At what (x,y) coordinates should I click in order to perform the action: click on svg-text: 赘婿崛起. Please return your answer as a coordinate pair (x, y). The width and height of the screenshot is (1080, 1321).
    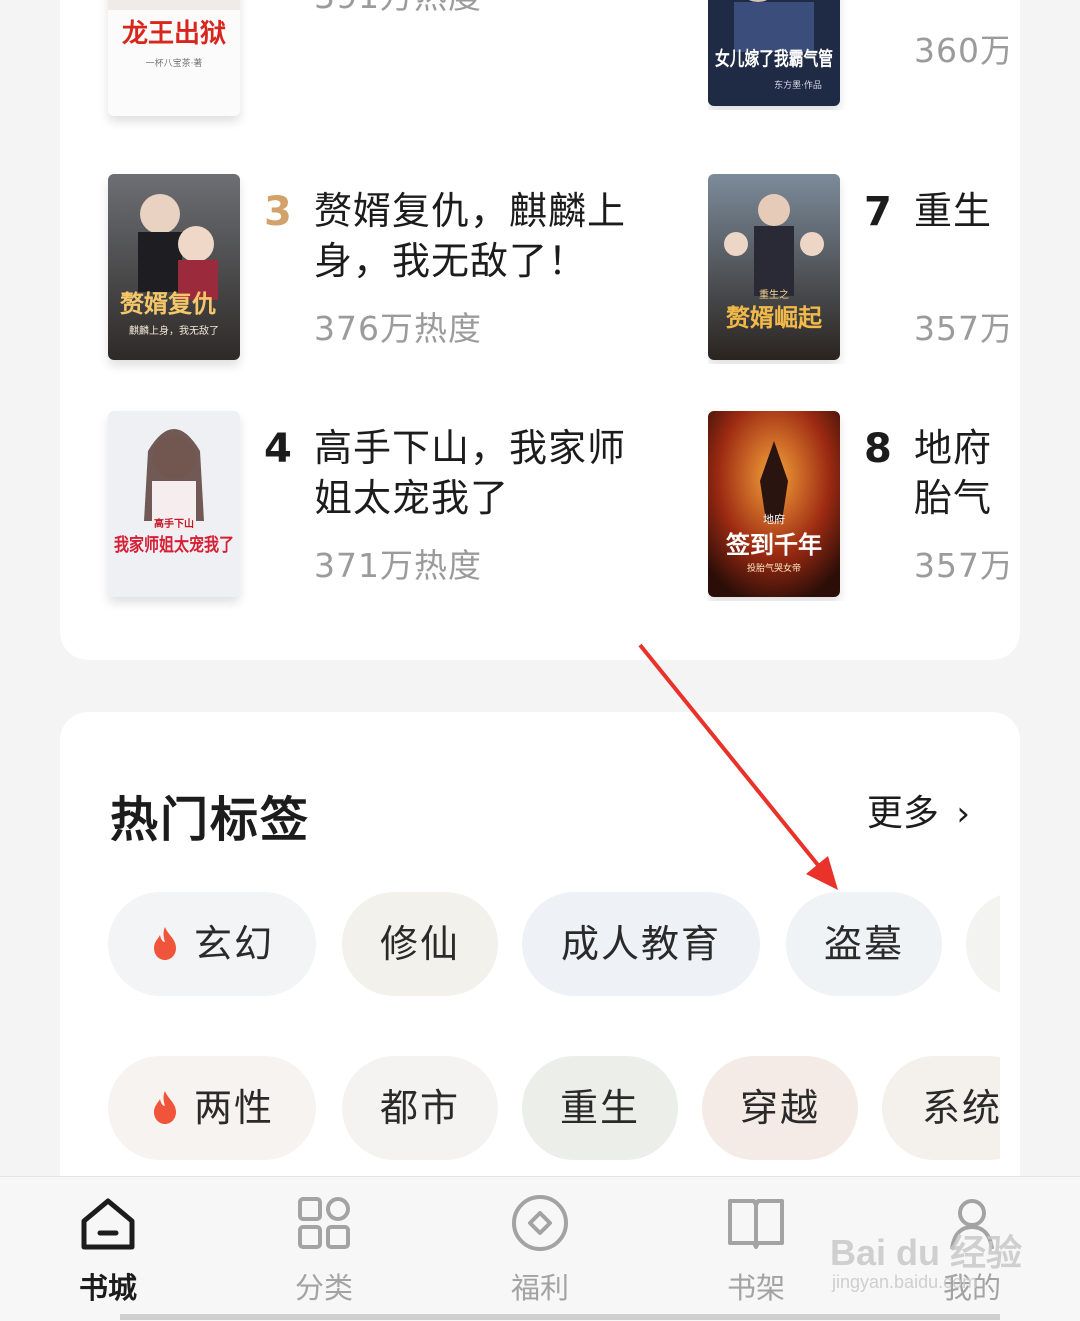
    Looking at the image, I should click on (774, 317).